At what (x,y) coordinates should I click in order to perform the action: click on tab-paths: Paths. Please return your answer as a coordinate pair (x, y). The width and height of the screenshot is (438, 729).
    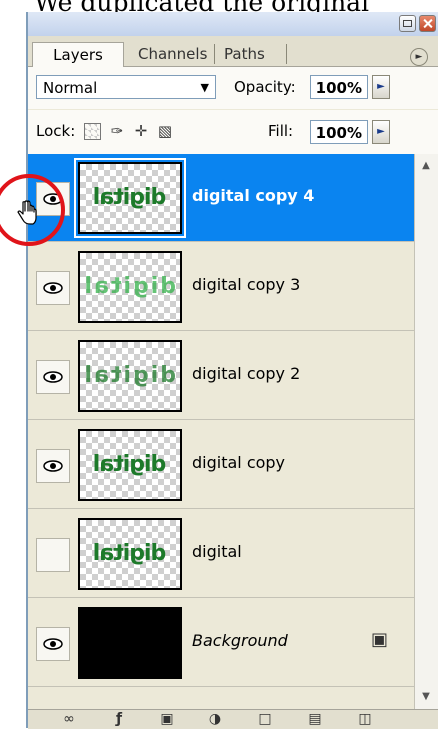
    Looking at the image, I should click on (252, 54).